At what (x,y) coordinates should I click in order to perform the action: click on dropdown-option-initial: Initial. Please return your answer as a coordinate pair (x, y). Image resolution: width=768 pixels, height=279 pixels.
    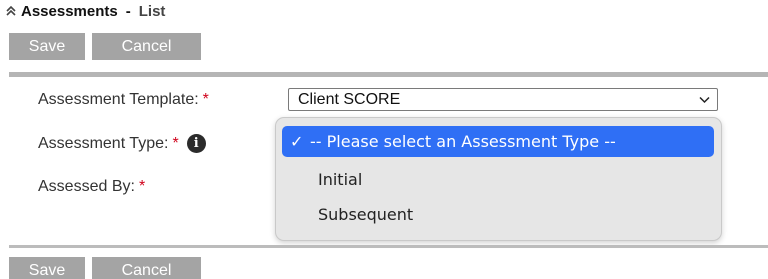
    Looking at the image, I should click on (498, 179).